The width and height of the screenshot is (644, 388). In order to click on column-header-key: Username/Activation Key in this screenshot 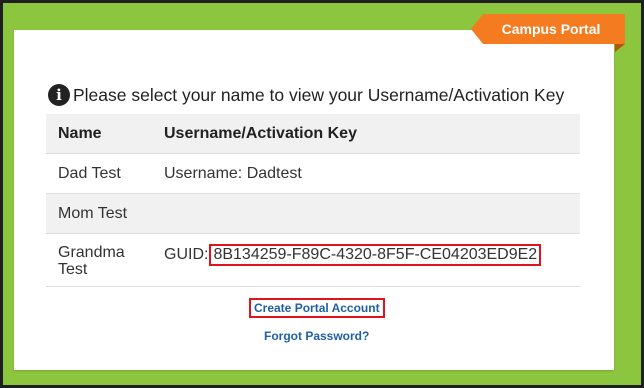, I will do `click(366, 134)`.